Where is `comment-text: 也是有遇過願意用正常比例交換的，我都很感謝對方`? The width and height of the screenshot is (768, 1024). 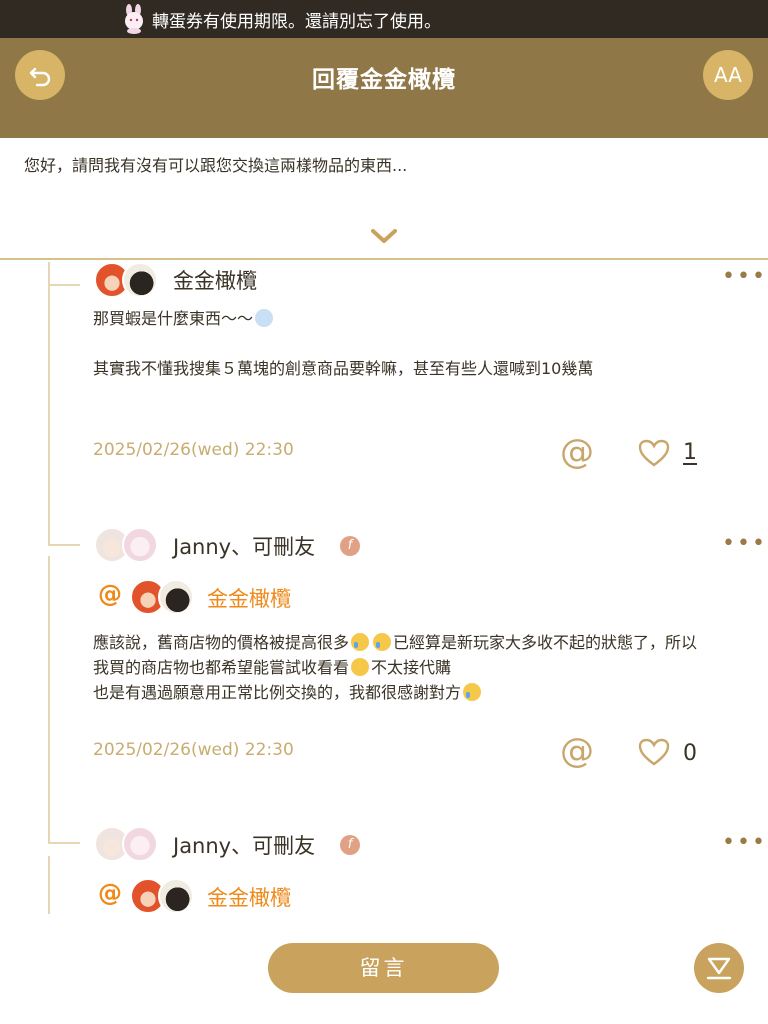
comment-text: 也是有遇過願意用正常比例交換的，我都很感謝對方 is located at coordinates (288, 692).